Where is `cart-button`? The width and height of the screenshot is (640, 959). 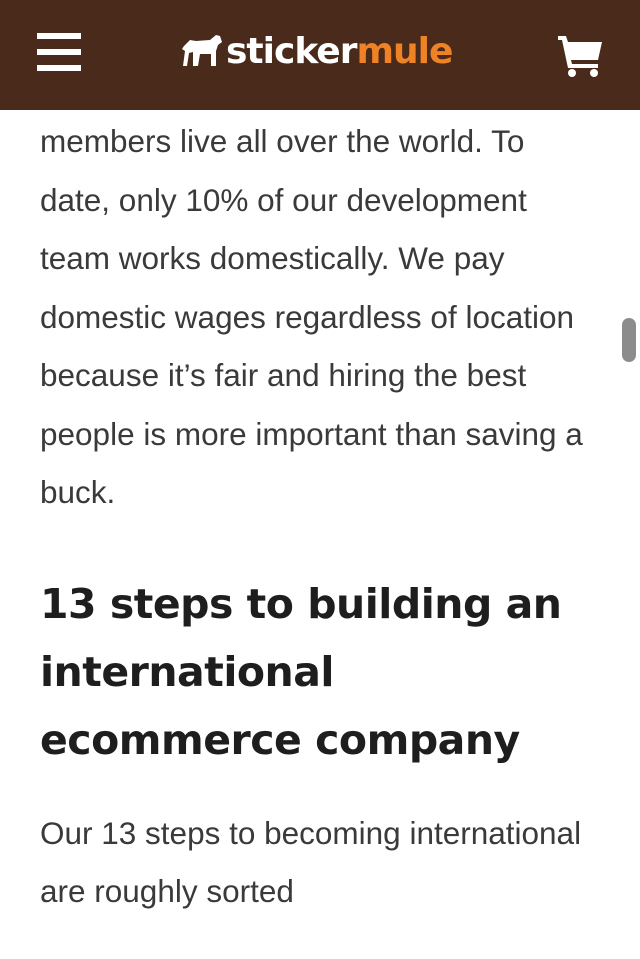 cart-button is located at coordinates (581, 56).